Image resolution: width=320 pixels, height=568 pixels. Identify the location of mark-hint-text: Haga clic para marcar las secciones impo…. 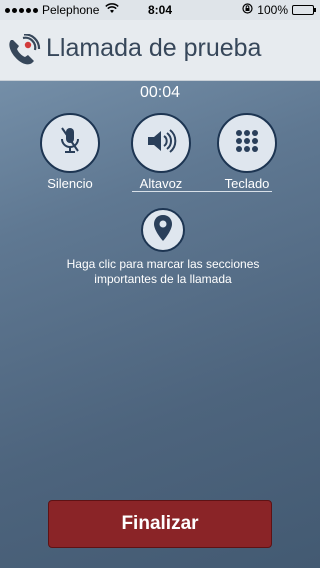
(163, 271).